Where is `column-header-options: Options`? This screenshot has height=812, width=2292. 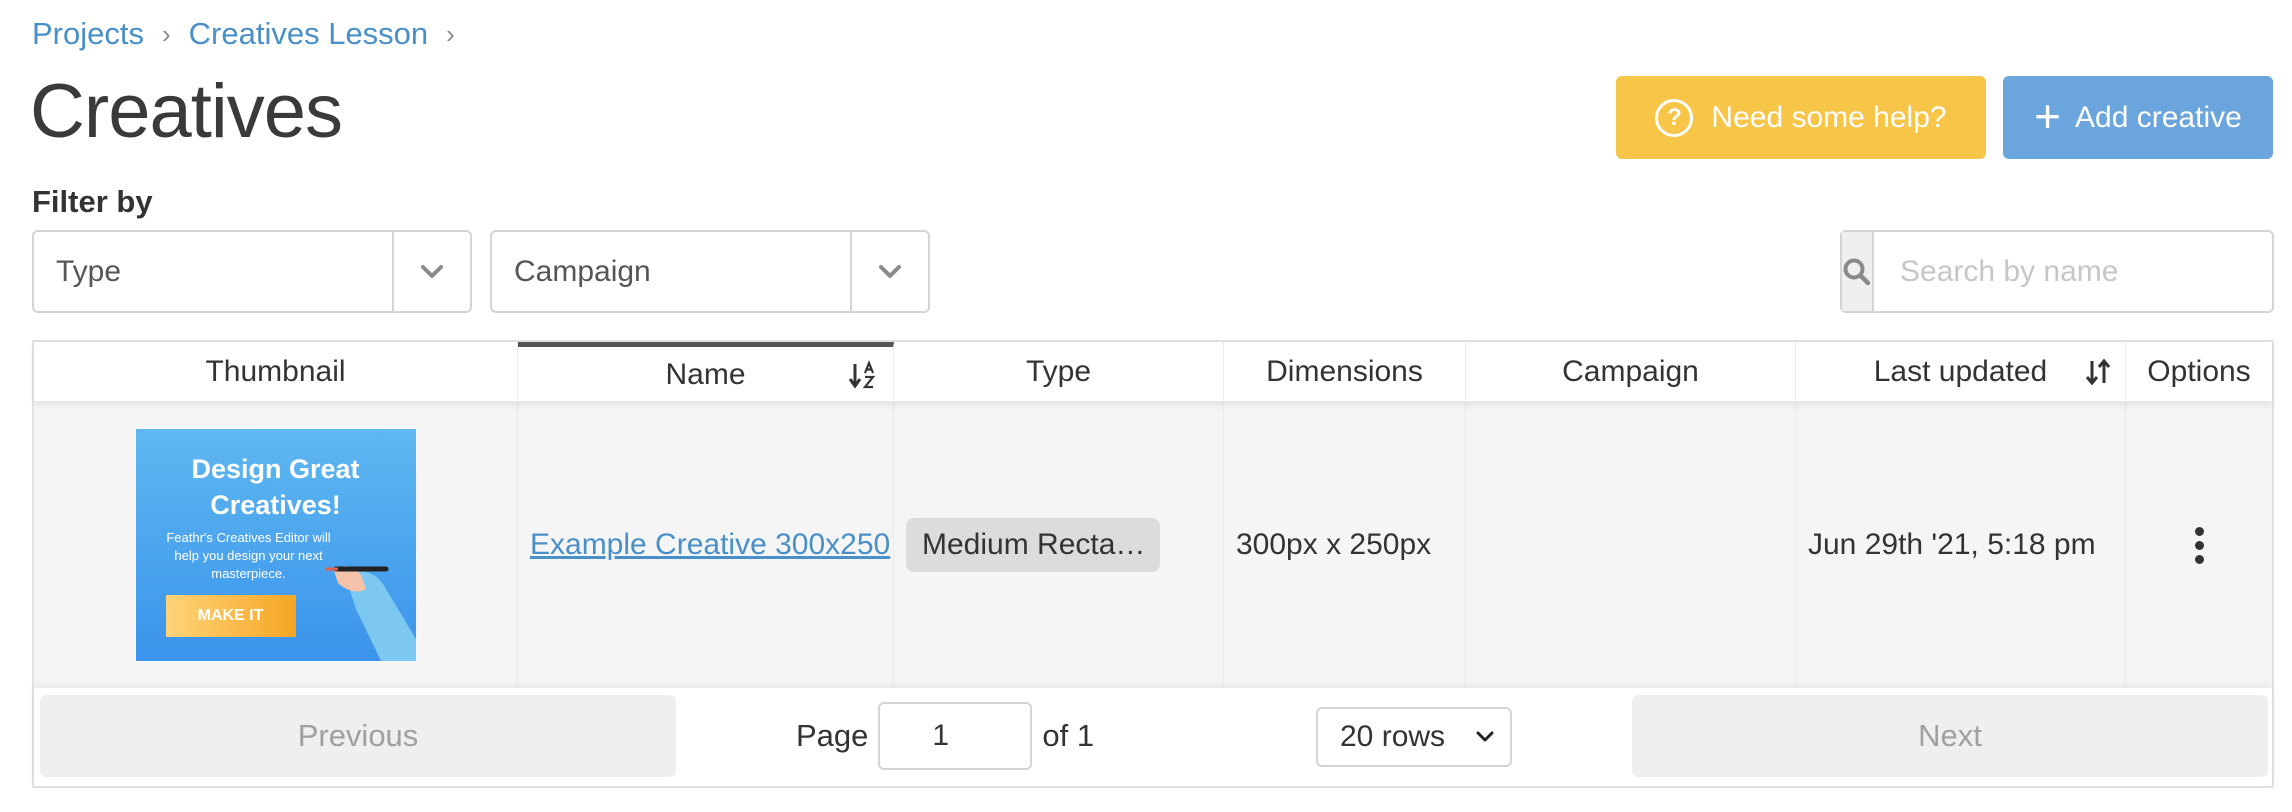
column-header-options: Options is located at coordinates (2199, 372).